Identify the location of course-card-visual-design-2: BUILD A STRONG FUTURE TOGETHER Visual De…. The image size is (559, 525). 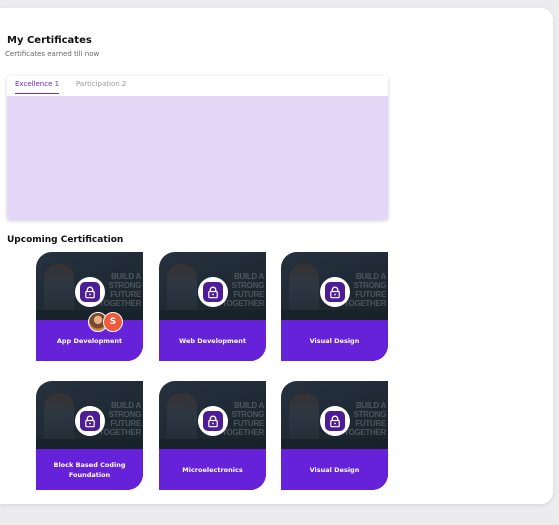
(334, 435).